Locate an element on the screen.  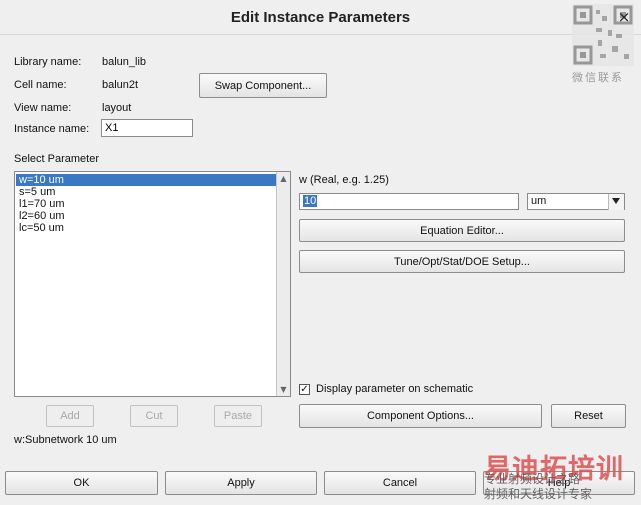
unit-select-value: um is located at coordinates (539, 201).